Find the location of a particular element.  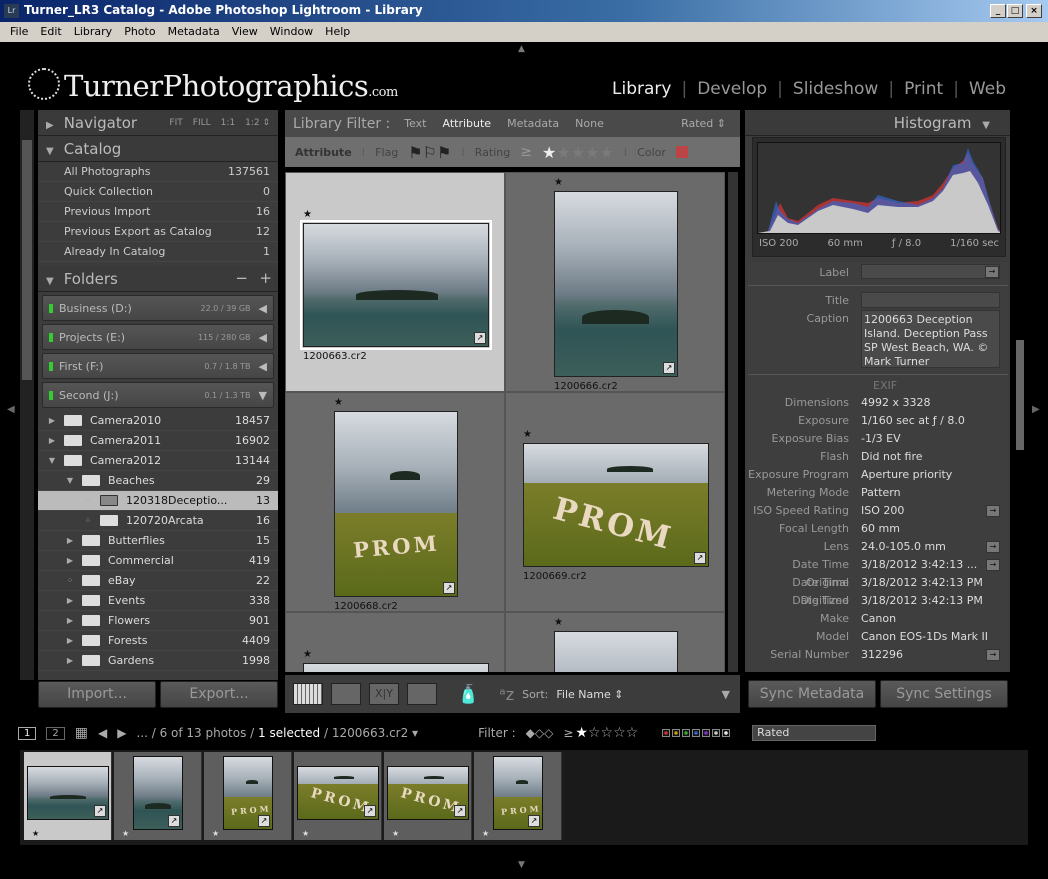

grid-cell: ★ PROM ↗ 1200669.cr2 is located at coordinates (615, 502).